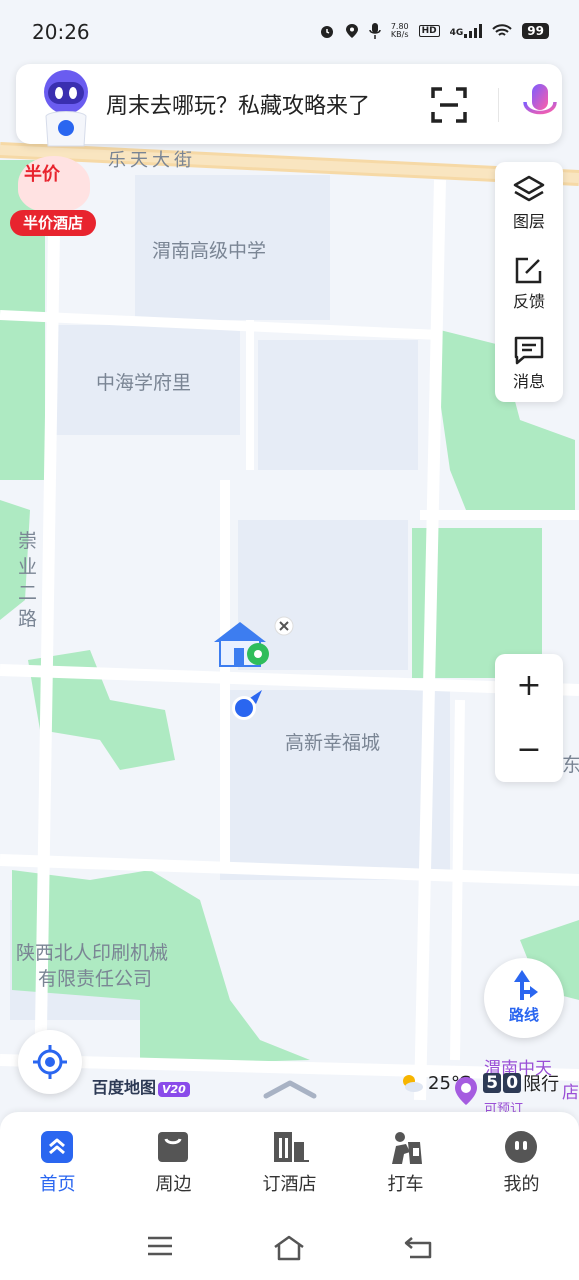 The width and height of the screenshot is (579, 1280). What do you see at coordinates (173, 1164) in the screenshot?
I see `nav-nearby: 周边` at bounding box center [173, 1164].